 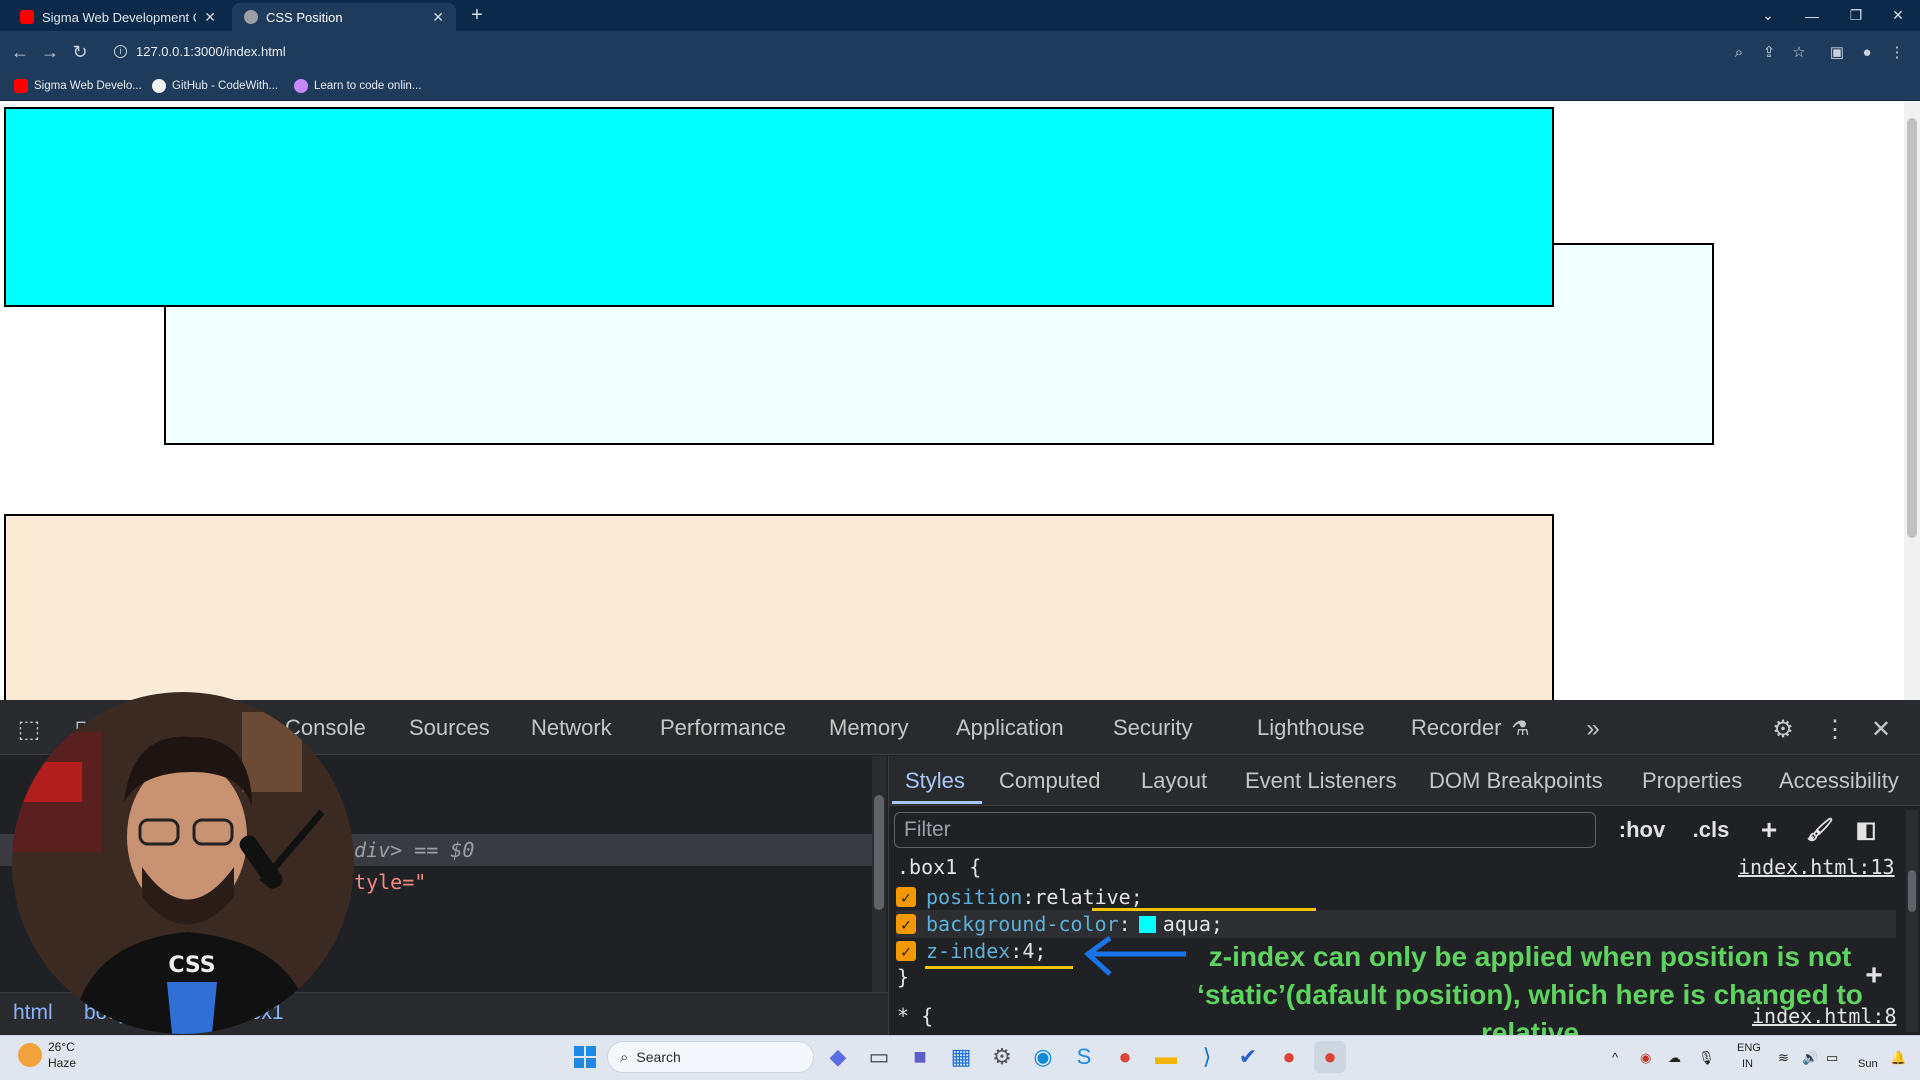 What do you see at coordinates (1289, 1057) in the screenshot?
I see `chrome-profile-icon: ●` at bounding box center [1289, 1057].